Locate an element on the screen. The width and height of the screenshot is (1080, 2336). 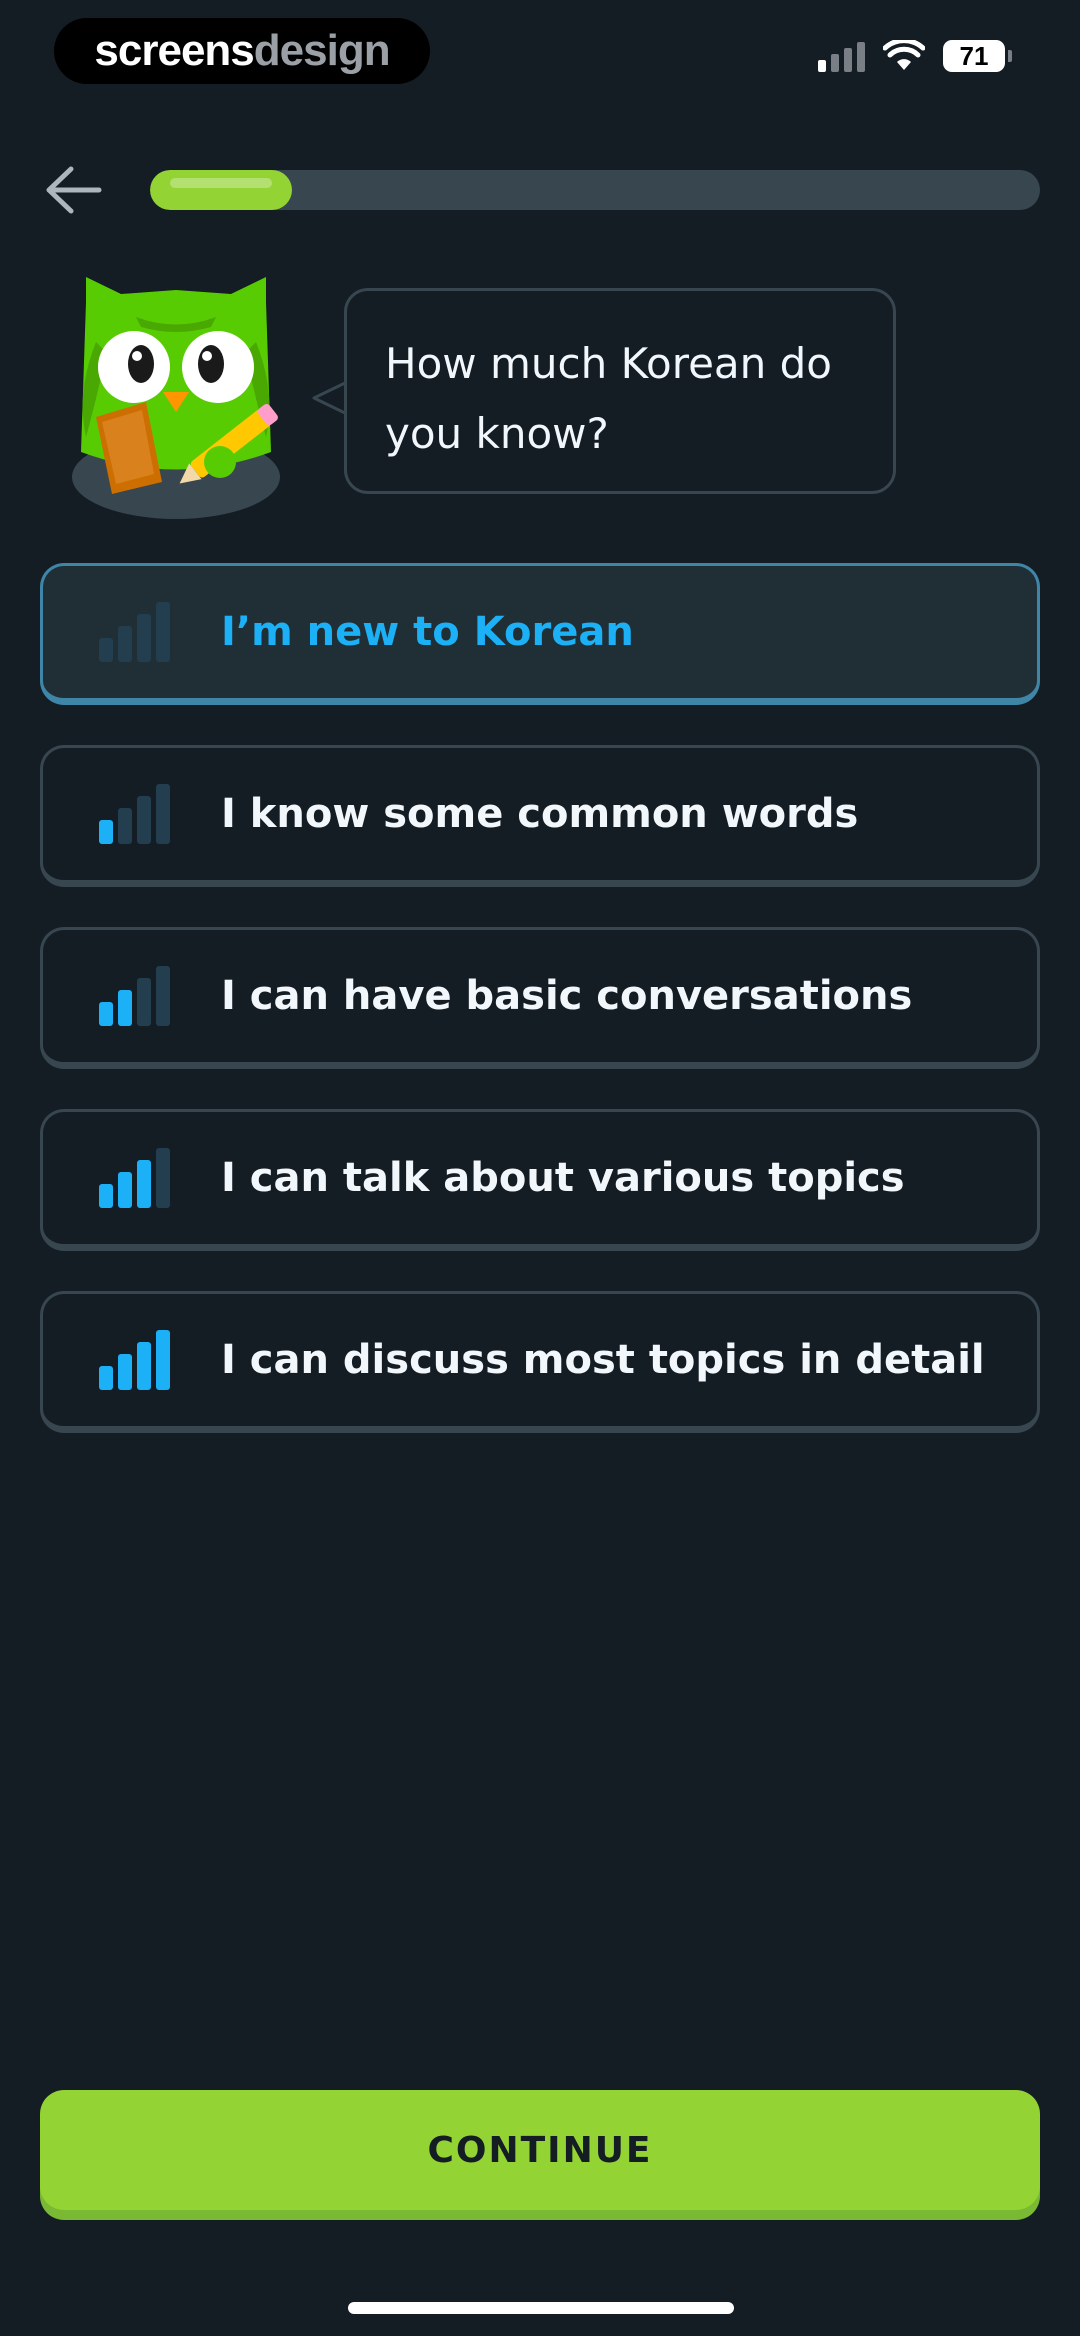
option-label: I can have basic conversations is located at coordinates (567, 996).